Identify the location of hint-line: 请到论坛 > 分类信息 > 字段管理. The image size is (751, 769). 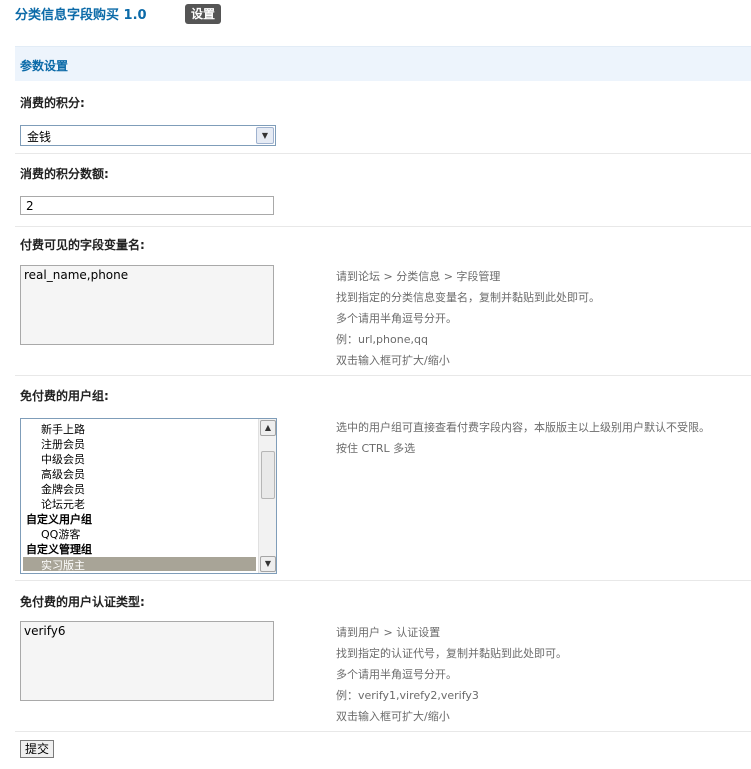
(418, 276).